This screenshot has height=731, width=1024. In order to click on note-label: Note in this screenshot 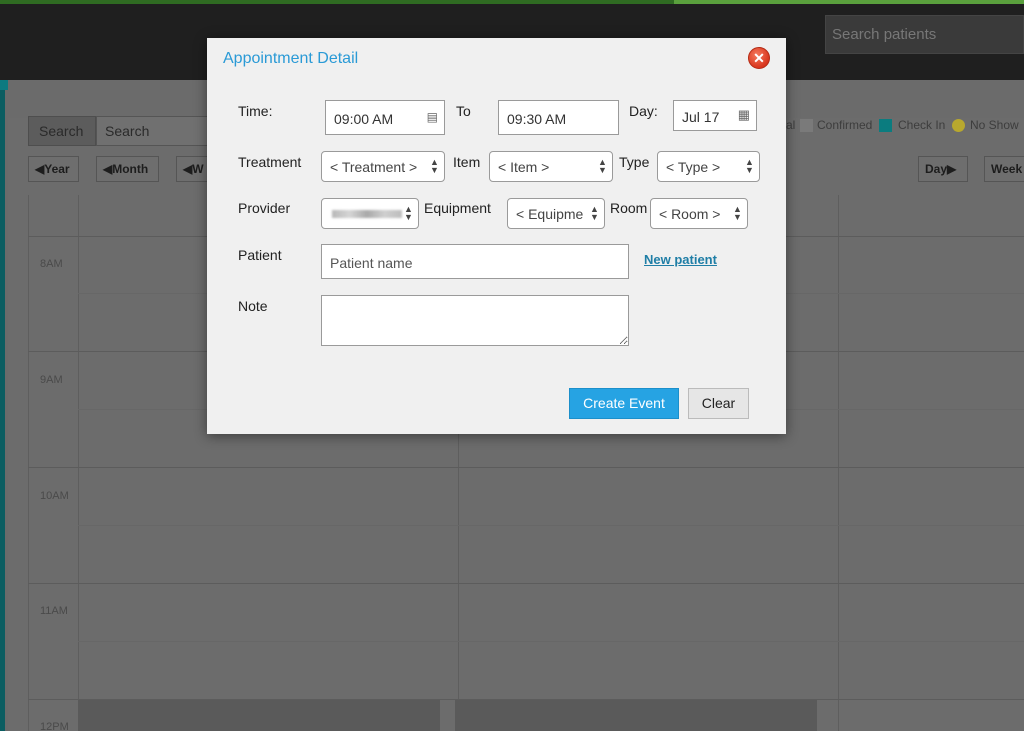, I will do `click(253, 306)`.